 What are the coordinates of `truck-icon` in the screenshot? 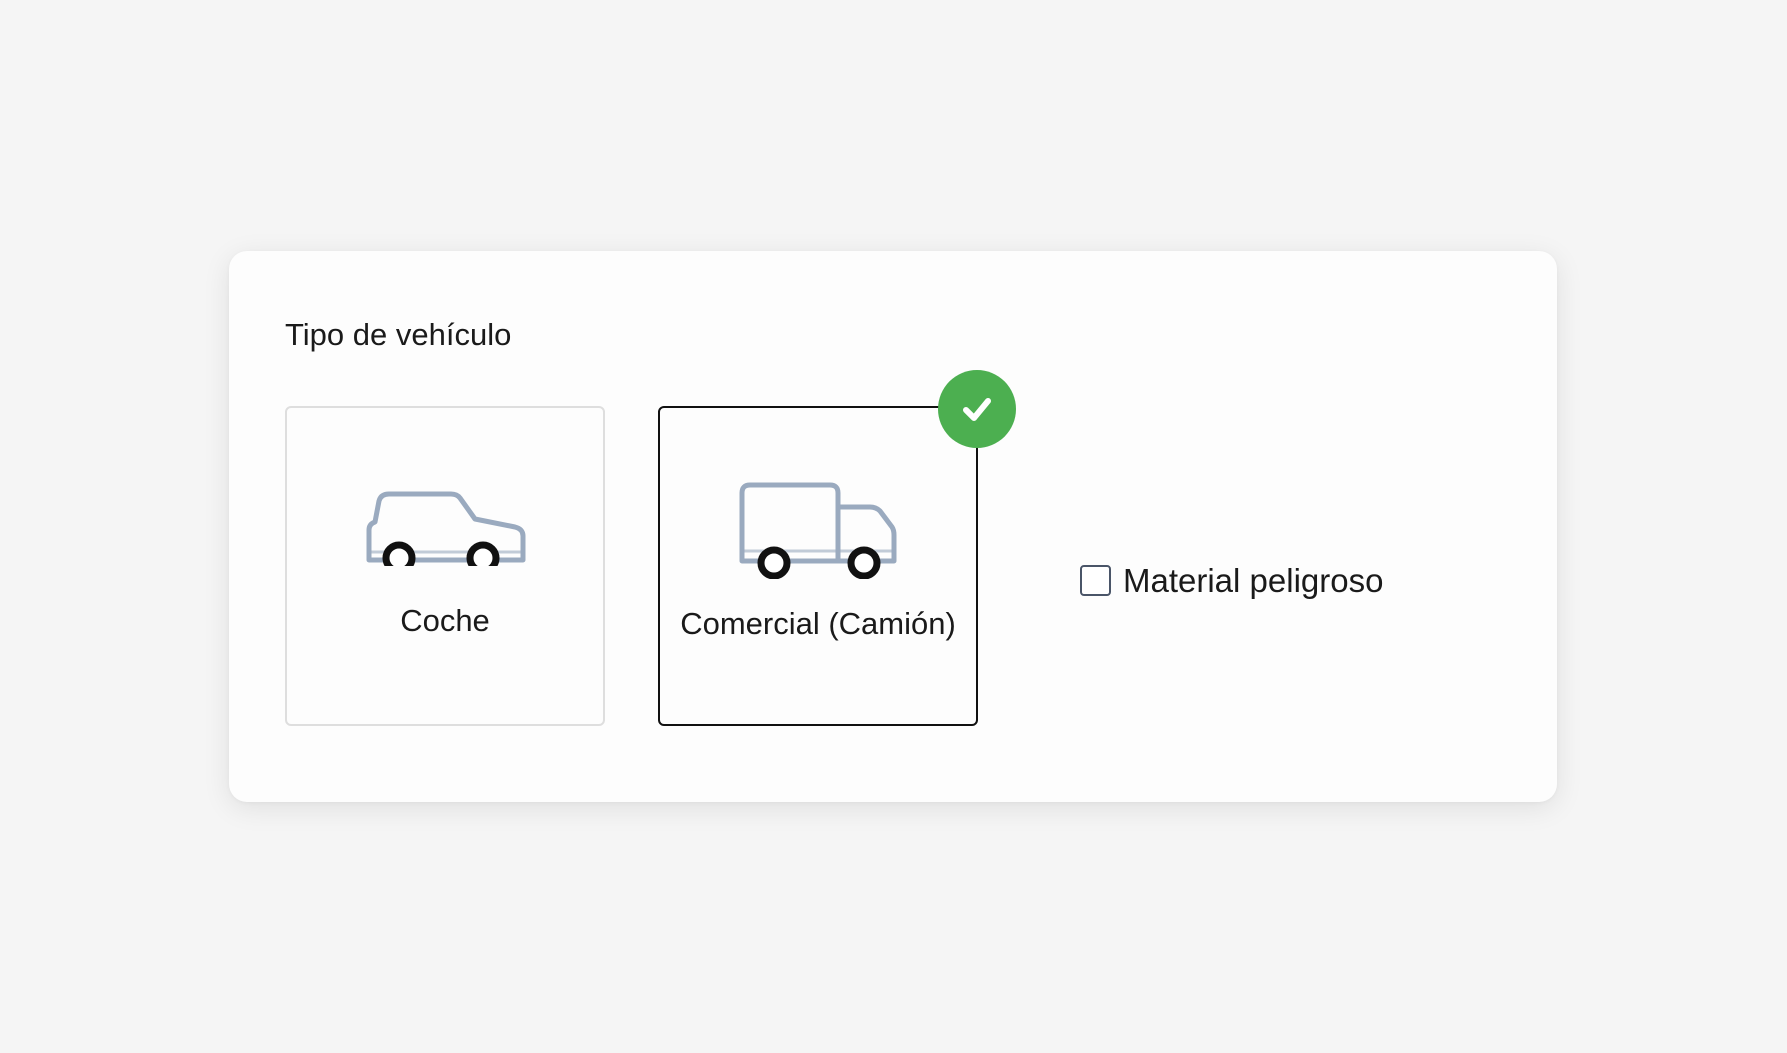 It's located at (818, 530).